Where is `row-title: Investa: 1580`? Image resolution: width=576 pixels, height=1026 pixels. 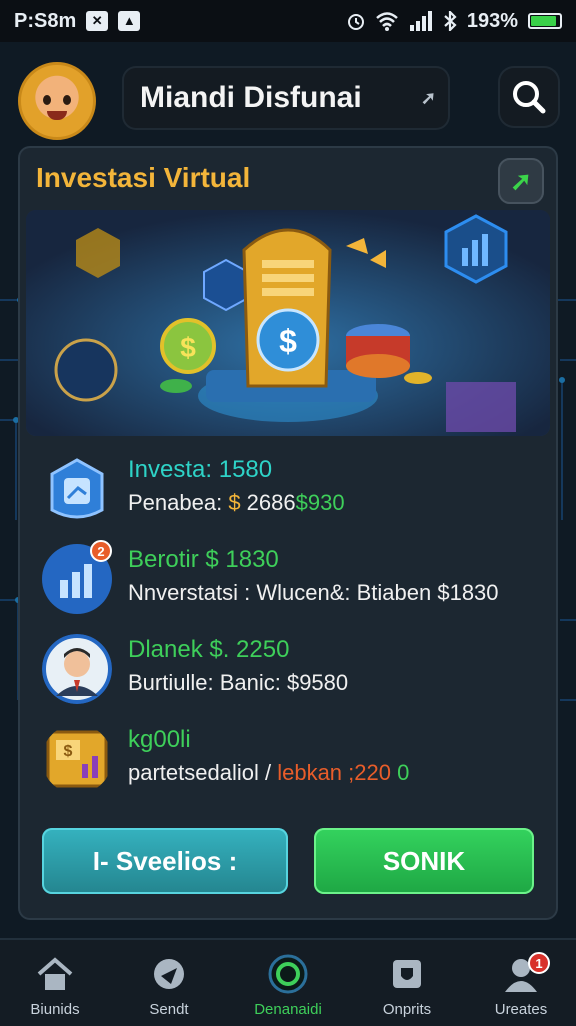 row-title: Investa: 1580 is located at coordinates (200, 469).